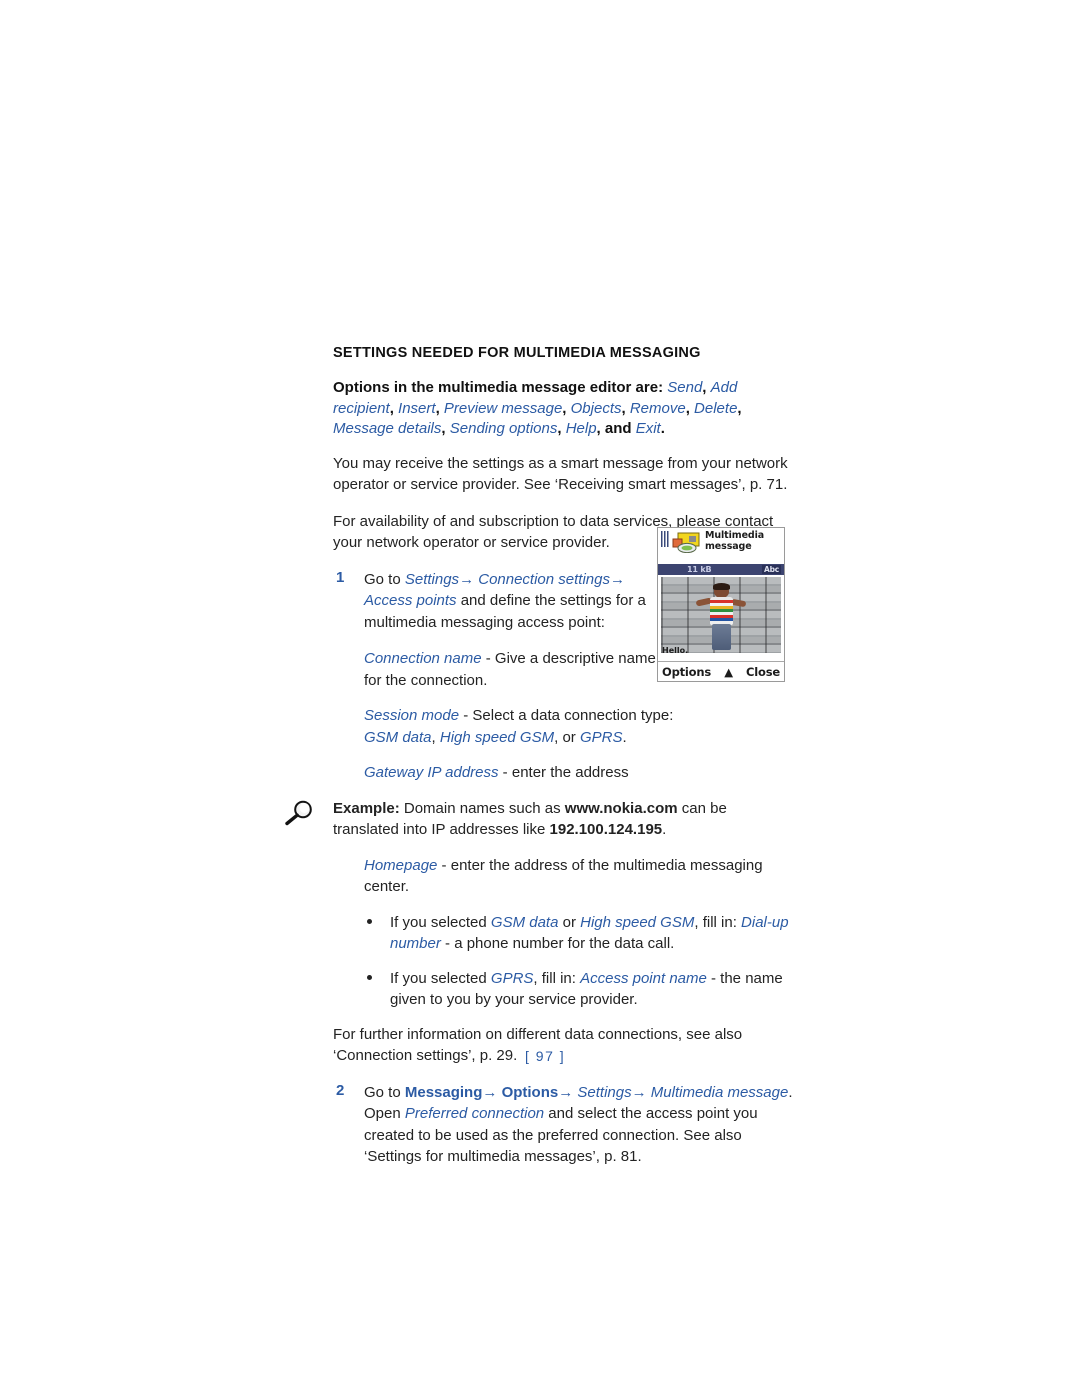 This screenshot has width=1080, height=1397. Describe the element at coordinates (340, 577) in the screenshot. I see `step-1-number: 1` at that location.